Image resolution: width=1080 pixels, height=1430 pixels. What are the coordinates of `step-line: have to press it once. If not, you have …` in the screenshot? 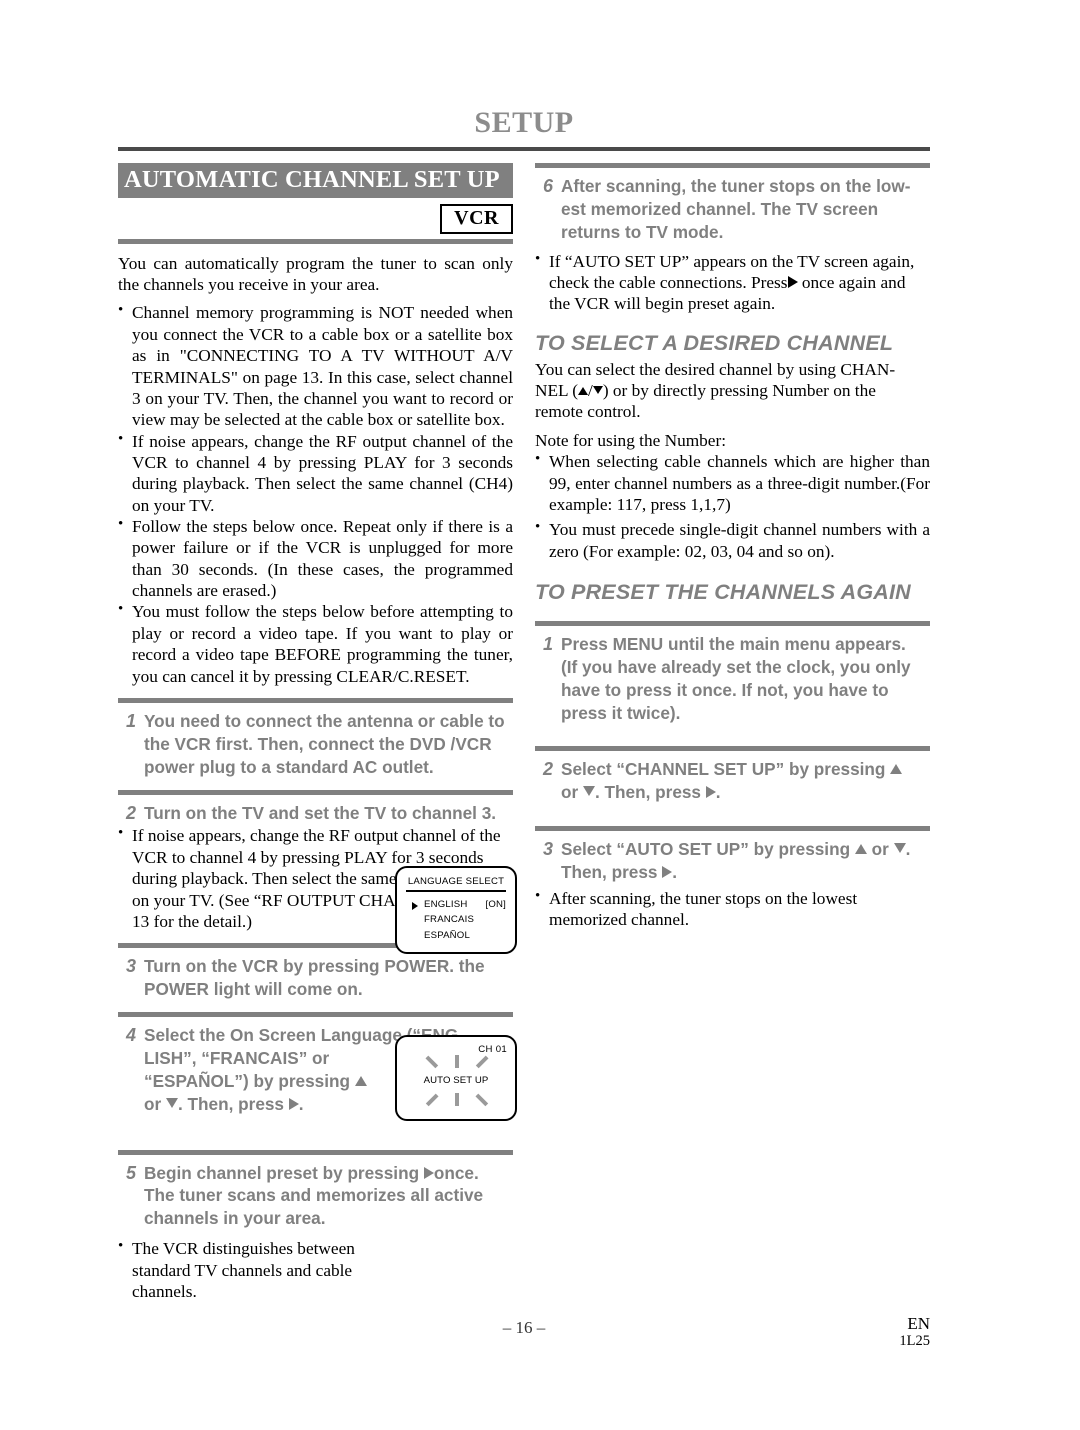 It's located at (725, 689).